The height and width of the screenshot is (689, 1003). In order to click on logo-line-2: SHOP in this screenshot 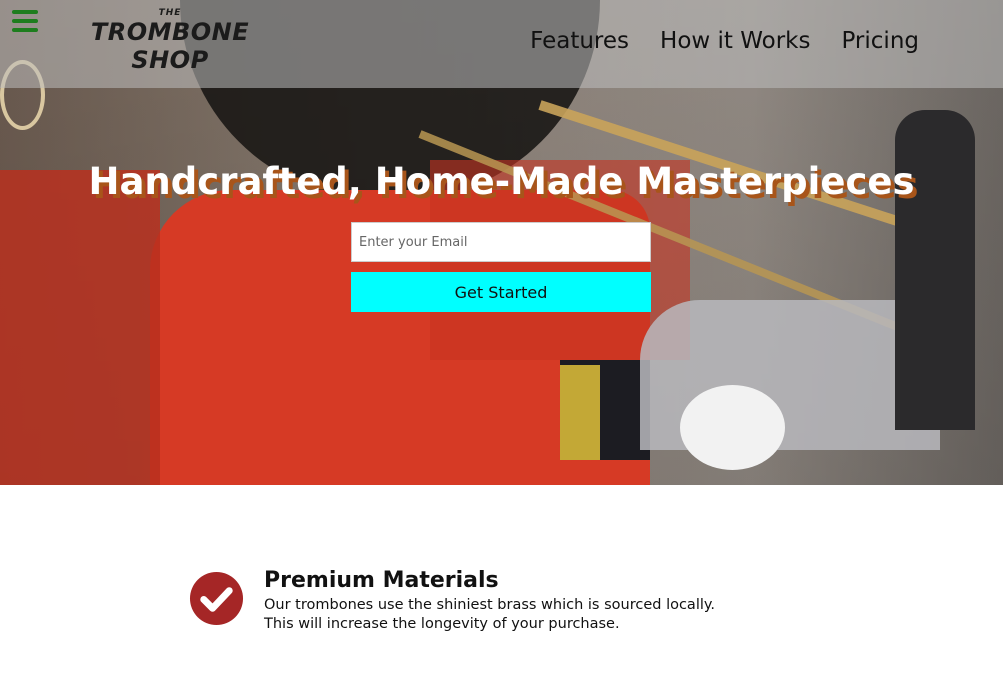, I will do `click(170, 60)`.